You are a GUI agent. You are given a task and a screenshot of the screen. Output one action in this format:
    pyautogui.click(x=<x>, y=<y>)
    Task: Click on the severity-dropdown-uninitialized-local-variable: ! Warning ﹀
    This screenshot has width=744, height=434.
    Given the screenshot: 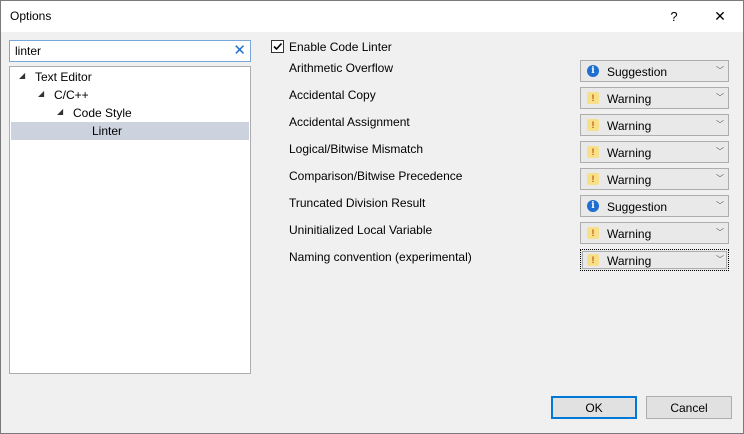 What is the action you would take?
    pyautogui.click(x=654, y=233)
    